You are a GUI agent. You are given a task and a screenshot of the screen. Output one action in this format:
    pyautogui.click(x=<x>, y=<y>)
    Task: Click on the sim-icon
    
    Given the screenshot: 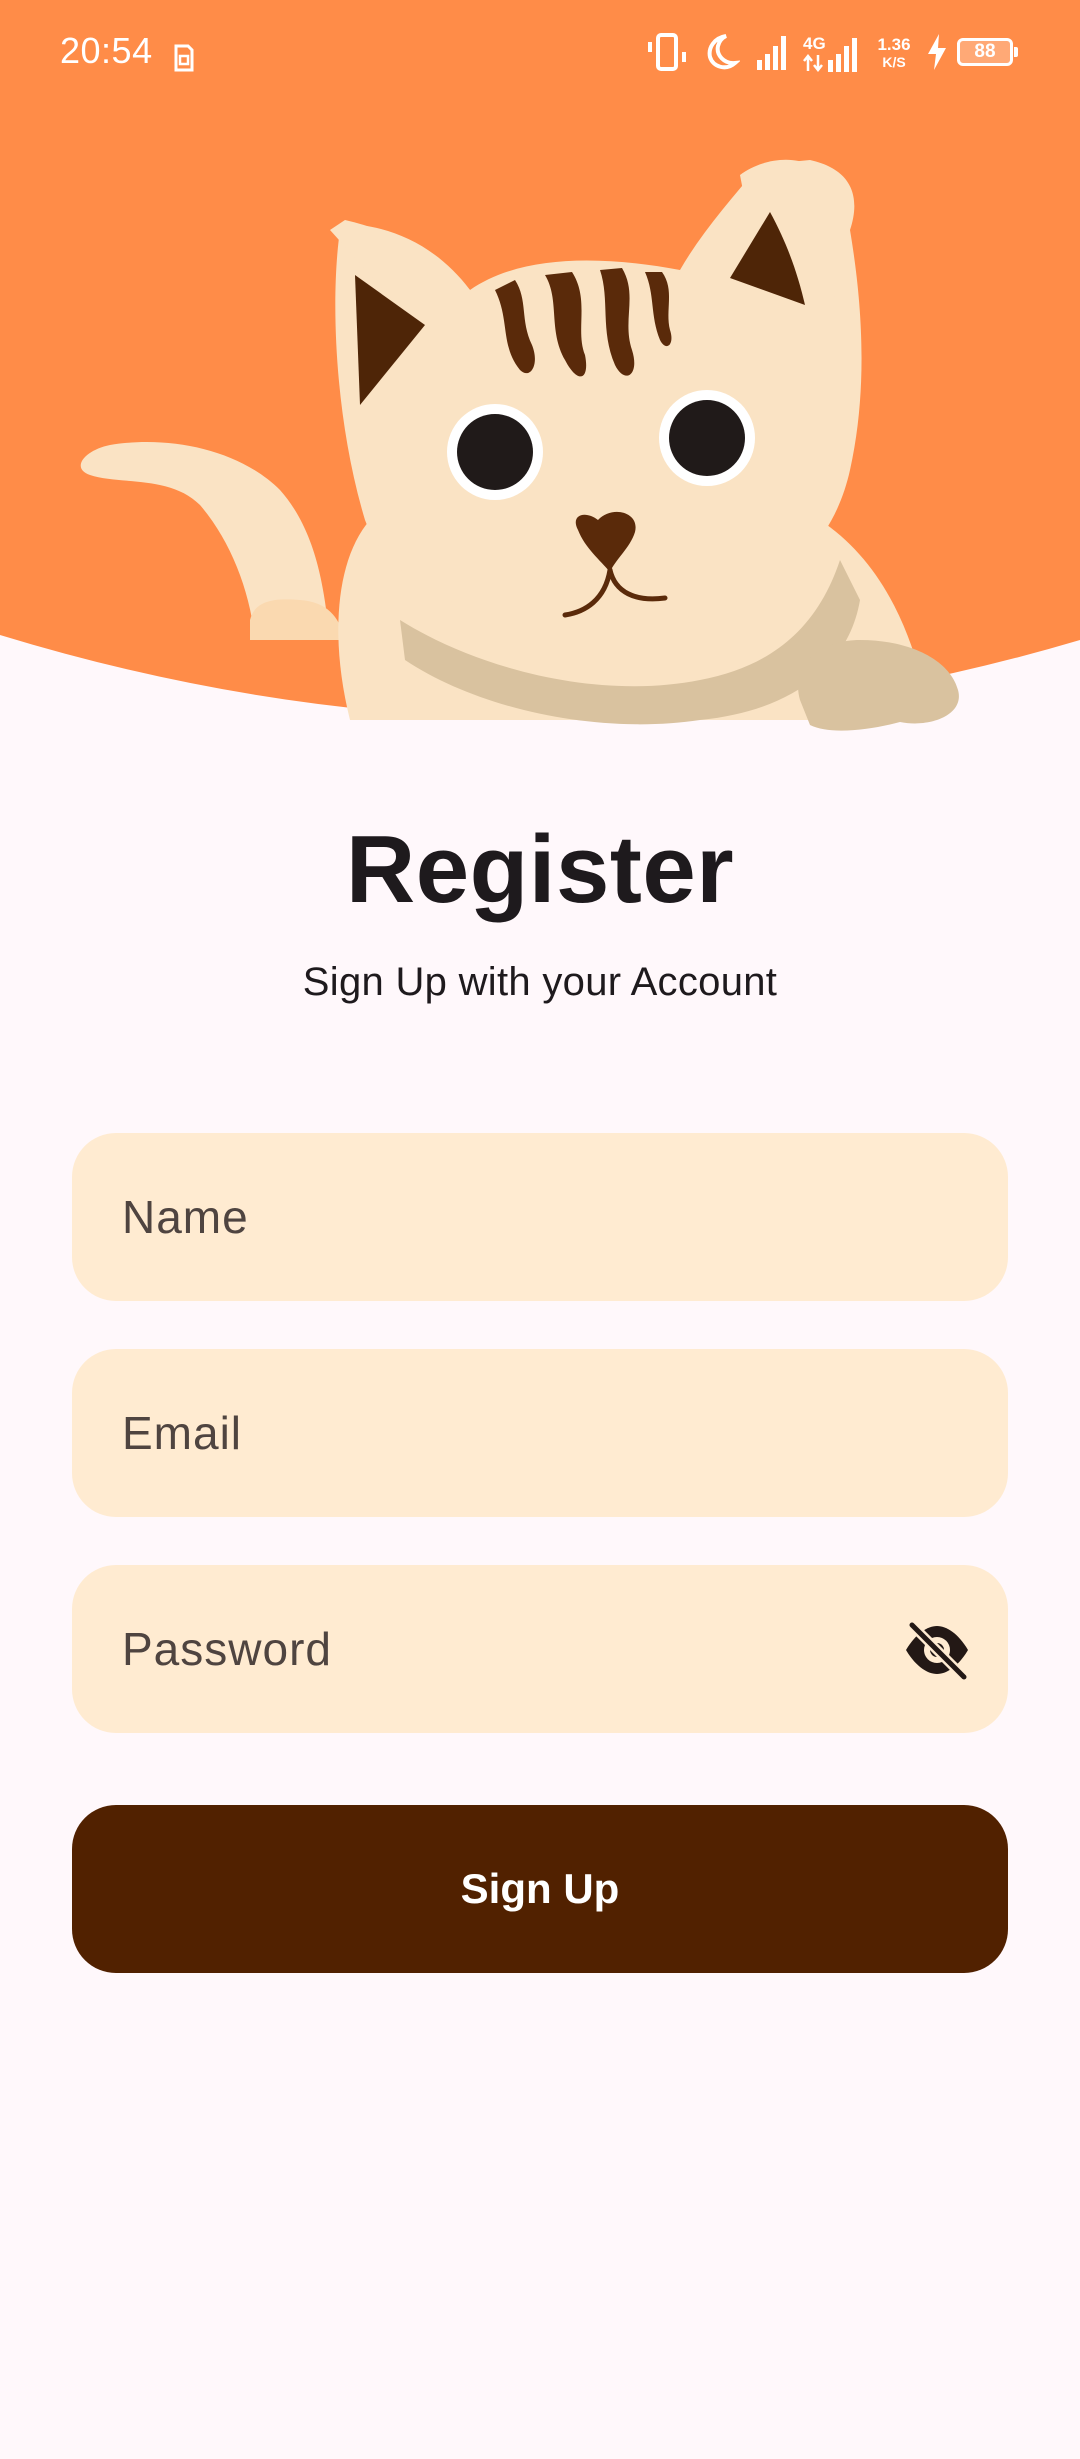 What is the action you would take?
    pyautogui.click(x=184, y=58)
    